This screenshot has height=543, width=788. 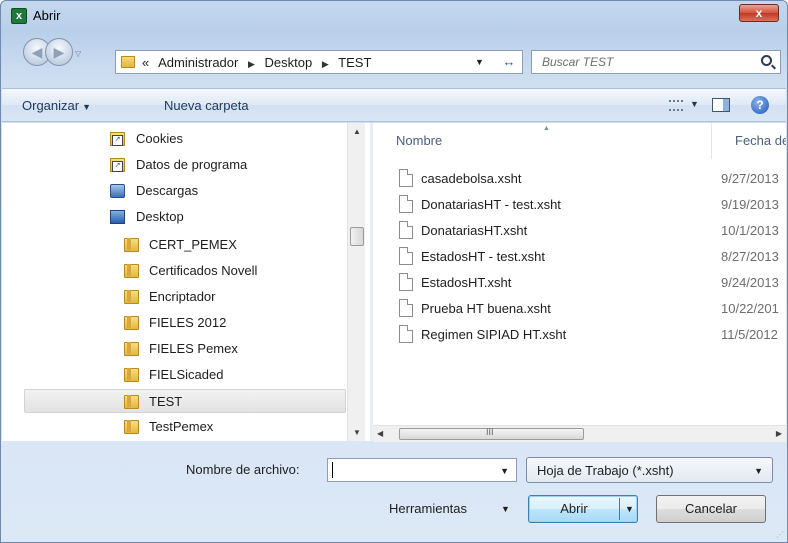 What do you see at coordinates (428, 508) in the screenshot?
I see `tools-menu: Herramientas` at bounding box center [428, 508].